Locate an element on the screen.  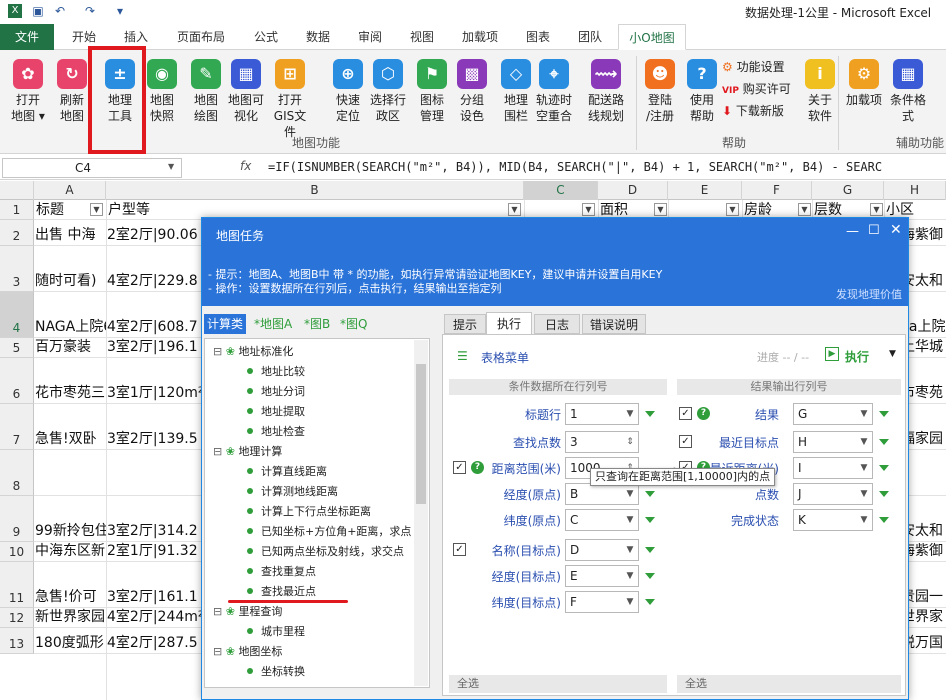
row-header: 10 is located at coordinates (17, 552).